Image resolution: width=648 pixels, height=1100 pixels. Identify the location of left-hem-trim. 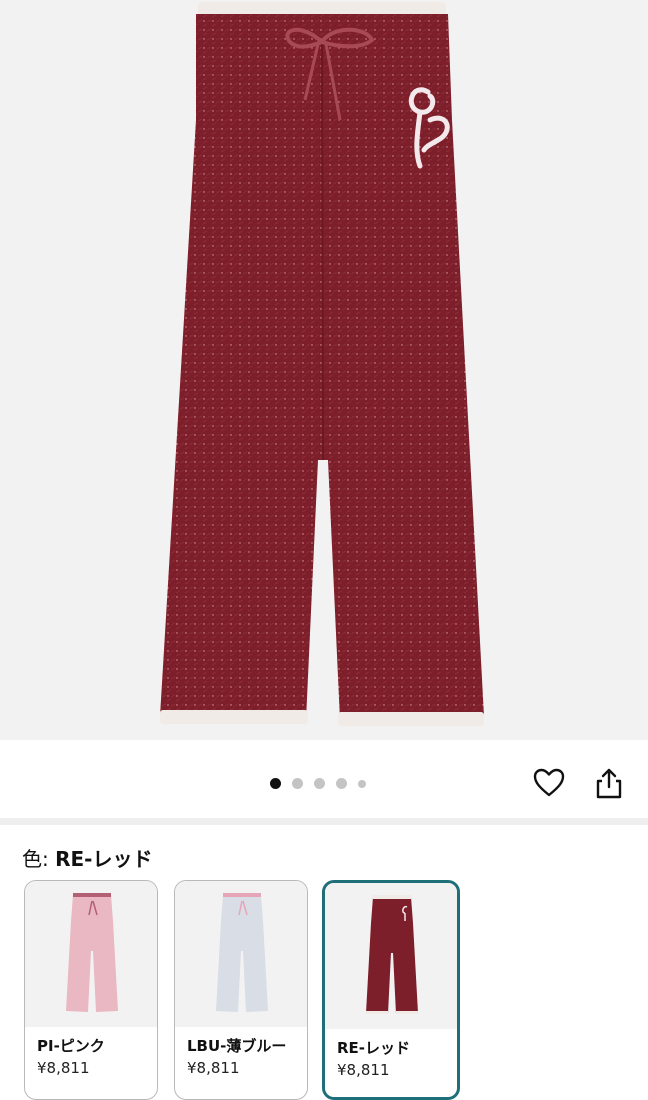
(234, 717).